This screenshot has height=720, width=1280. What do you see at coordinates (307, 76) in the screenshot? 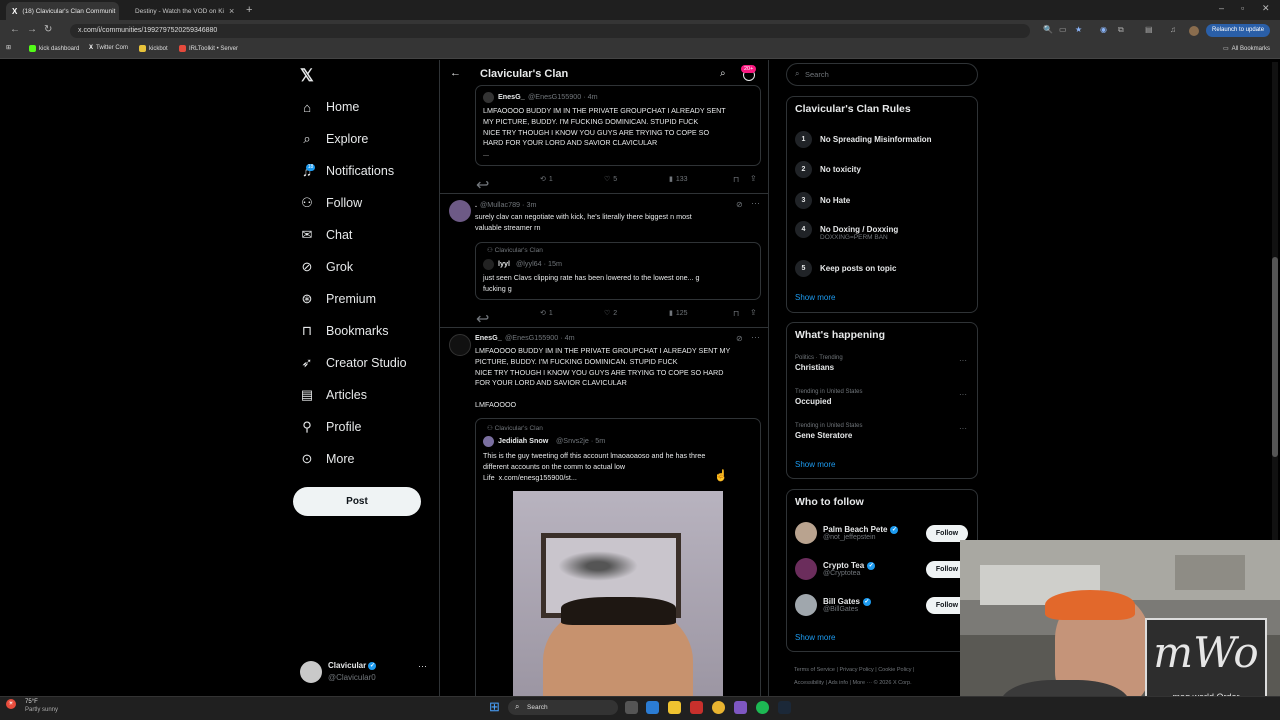
I see `x-logo-icon: 𝕏` at bounding box center [307, 76].